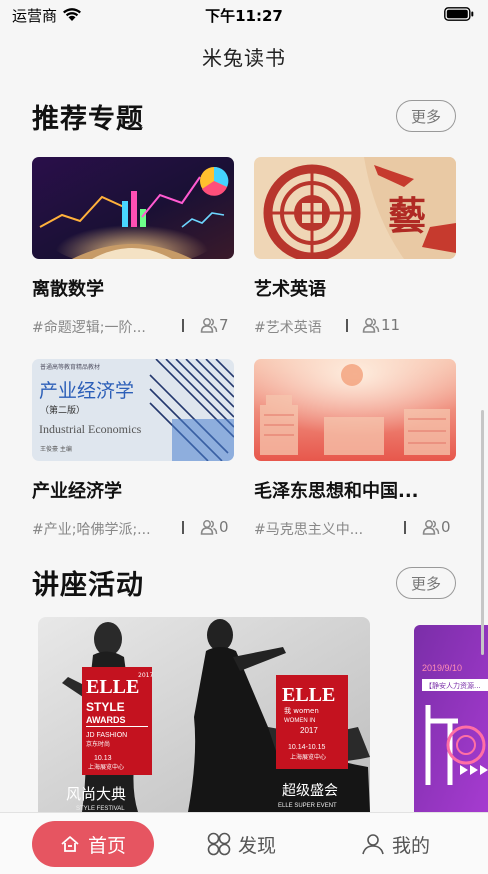  I want to click on discover-icon, so click(219, 844).